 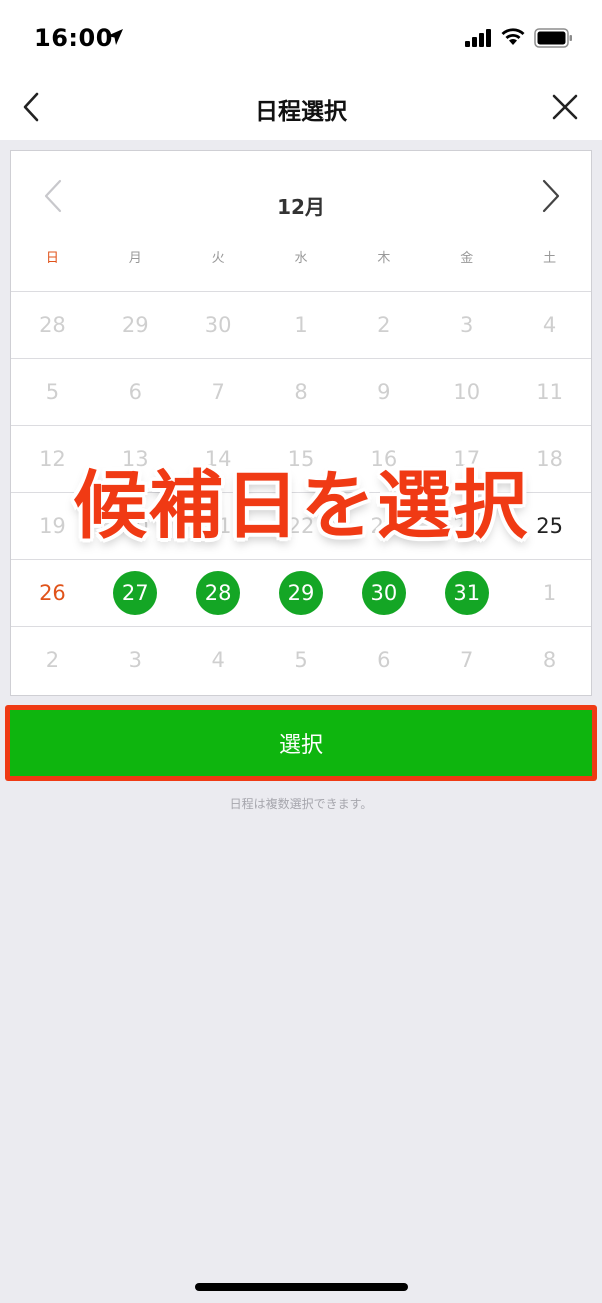 I want to click on calendar-day-number: 9, so click(x=384, y=392).